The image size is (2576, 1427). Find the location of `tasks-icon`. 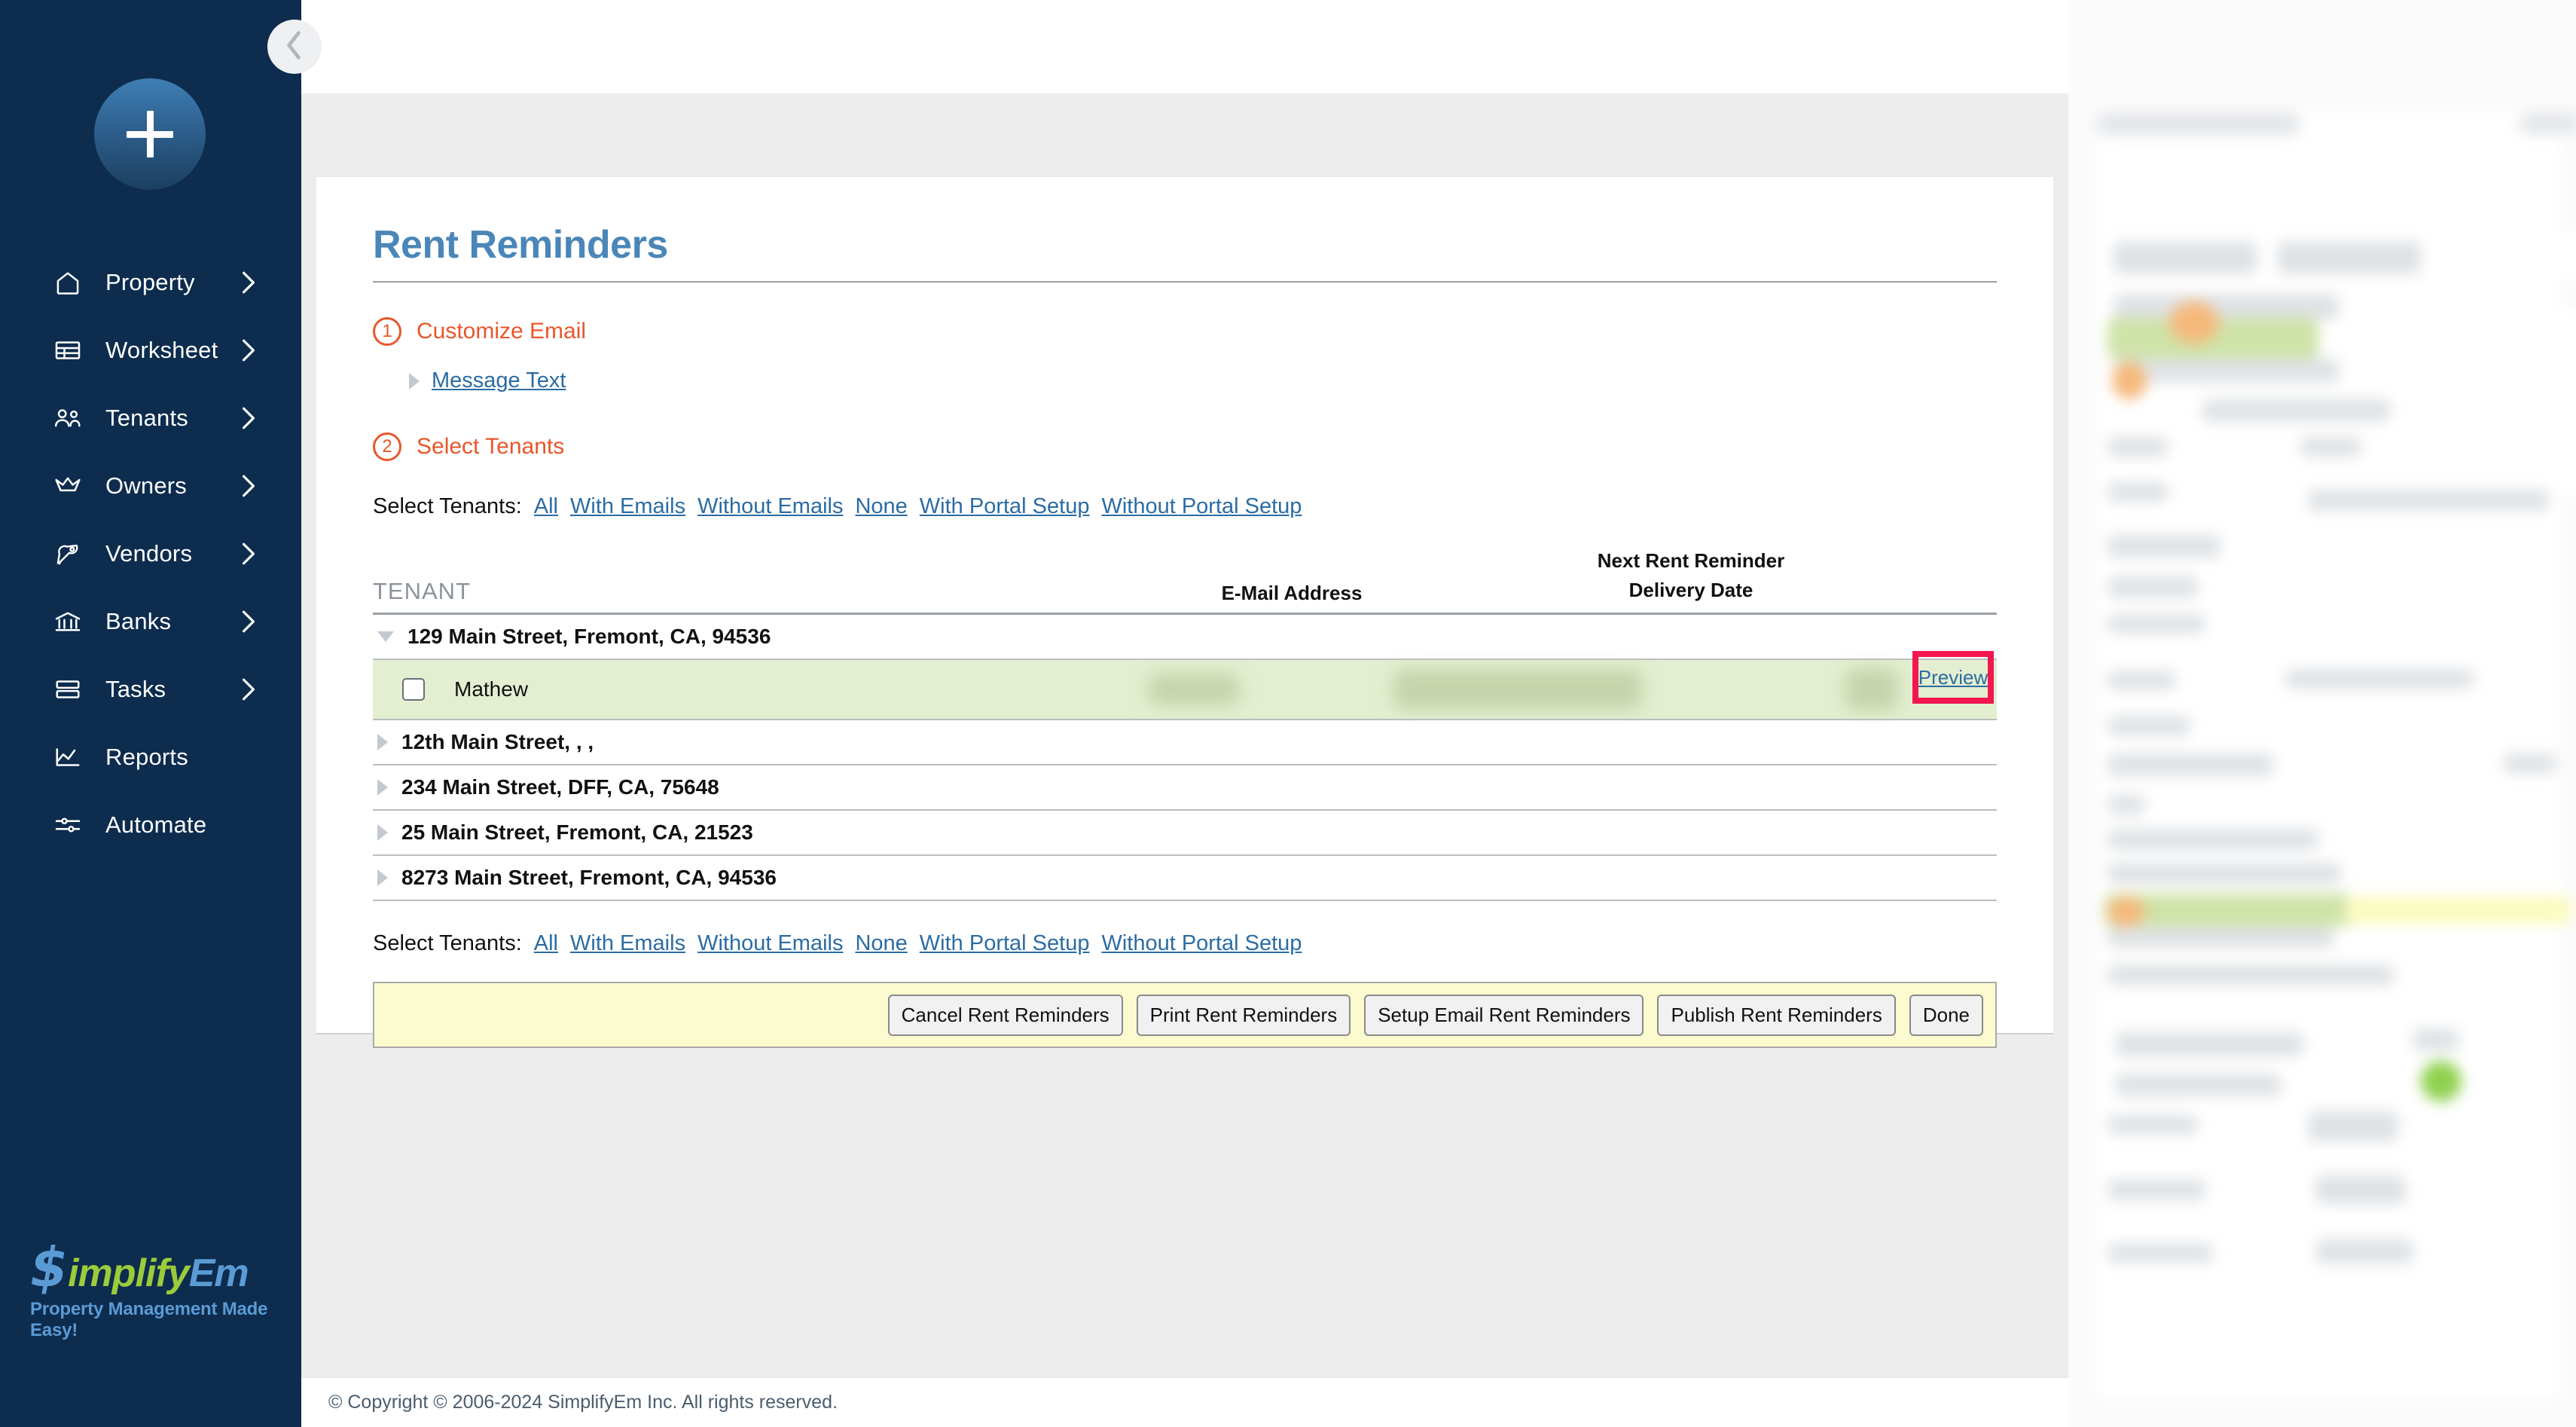

tasks-icon is located at coordinates (68, 689).